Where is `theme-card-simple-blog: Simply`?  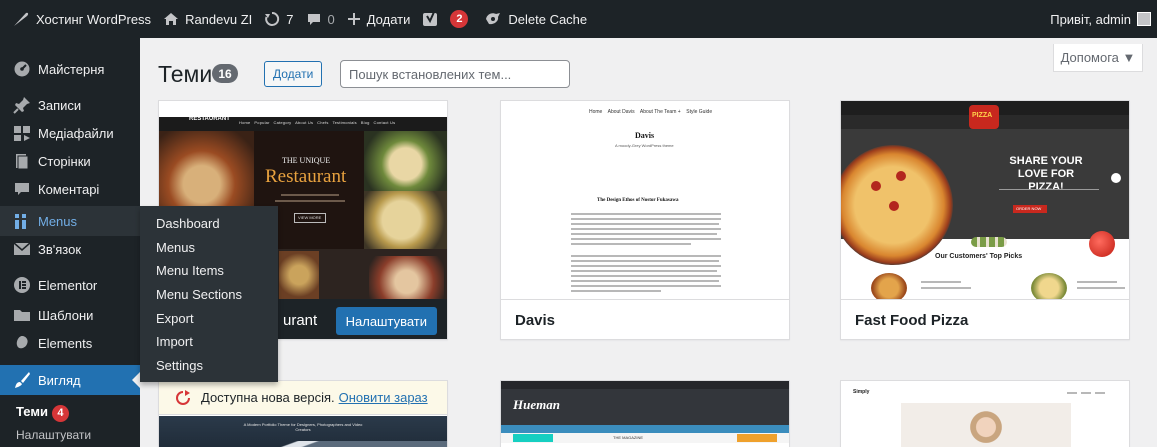
theme-card-simple-blog: Simply is located at coordinates (985, 413).